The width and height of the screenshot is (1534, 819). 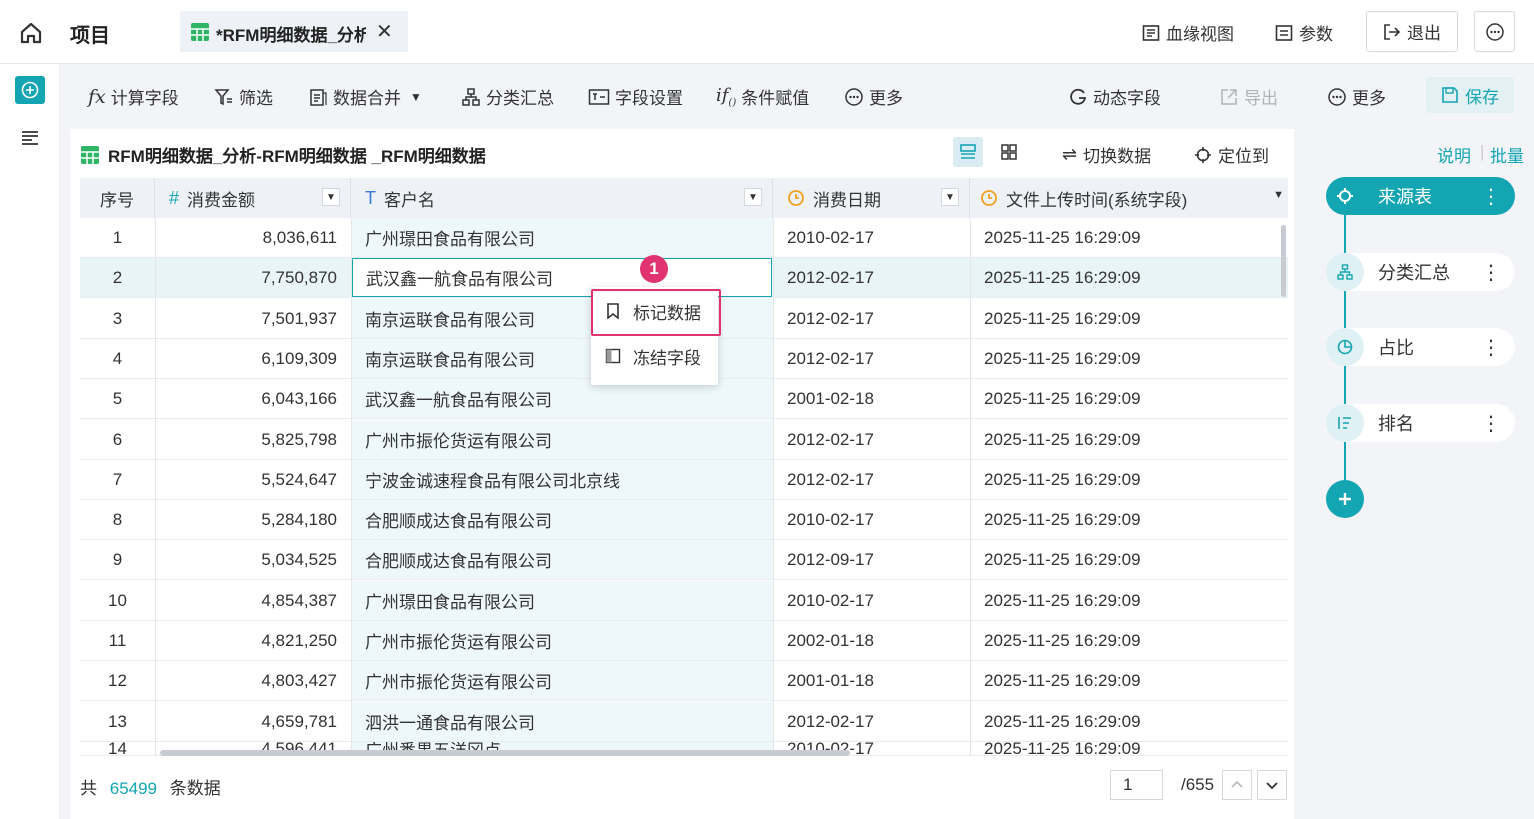 What do you see at coordinates (384, 31) in the screenshot?
I see `close-icon: ✕` at bounding box center [384, 31].